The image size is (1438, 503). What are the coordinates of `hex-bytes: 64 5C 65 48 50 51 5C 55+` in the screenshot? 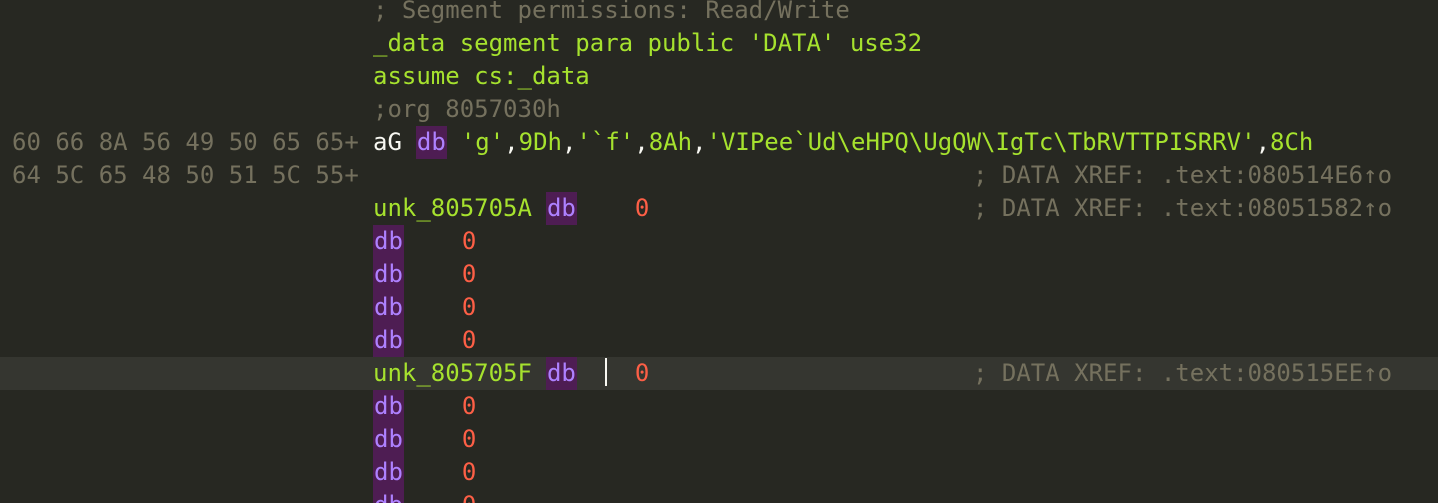 It's located at (185, 175).